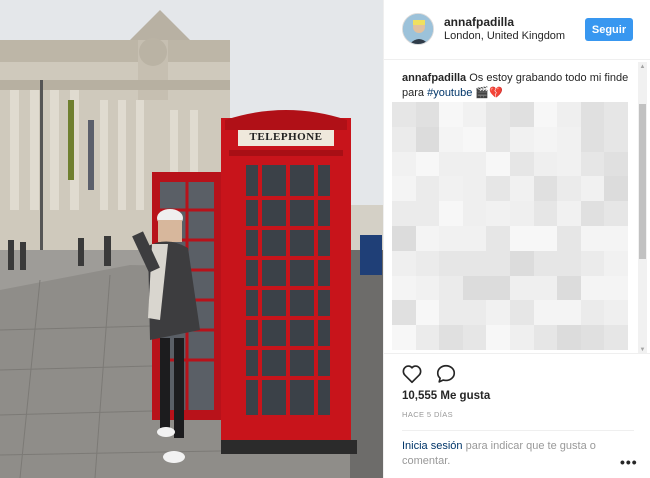  What do you see at coordinates (432, 446) in the screenshot?
I see `login-link: Inicia sesión` at bounding box center [432, 446].